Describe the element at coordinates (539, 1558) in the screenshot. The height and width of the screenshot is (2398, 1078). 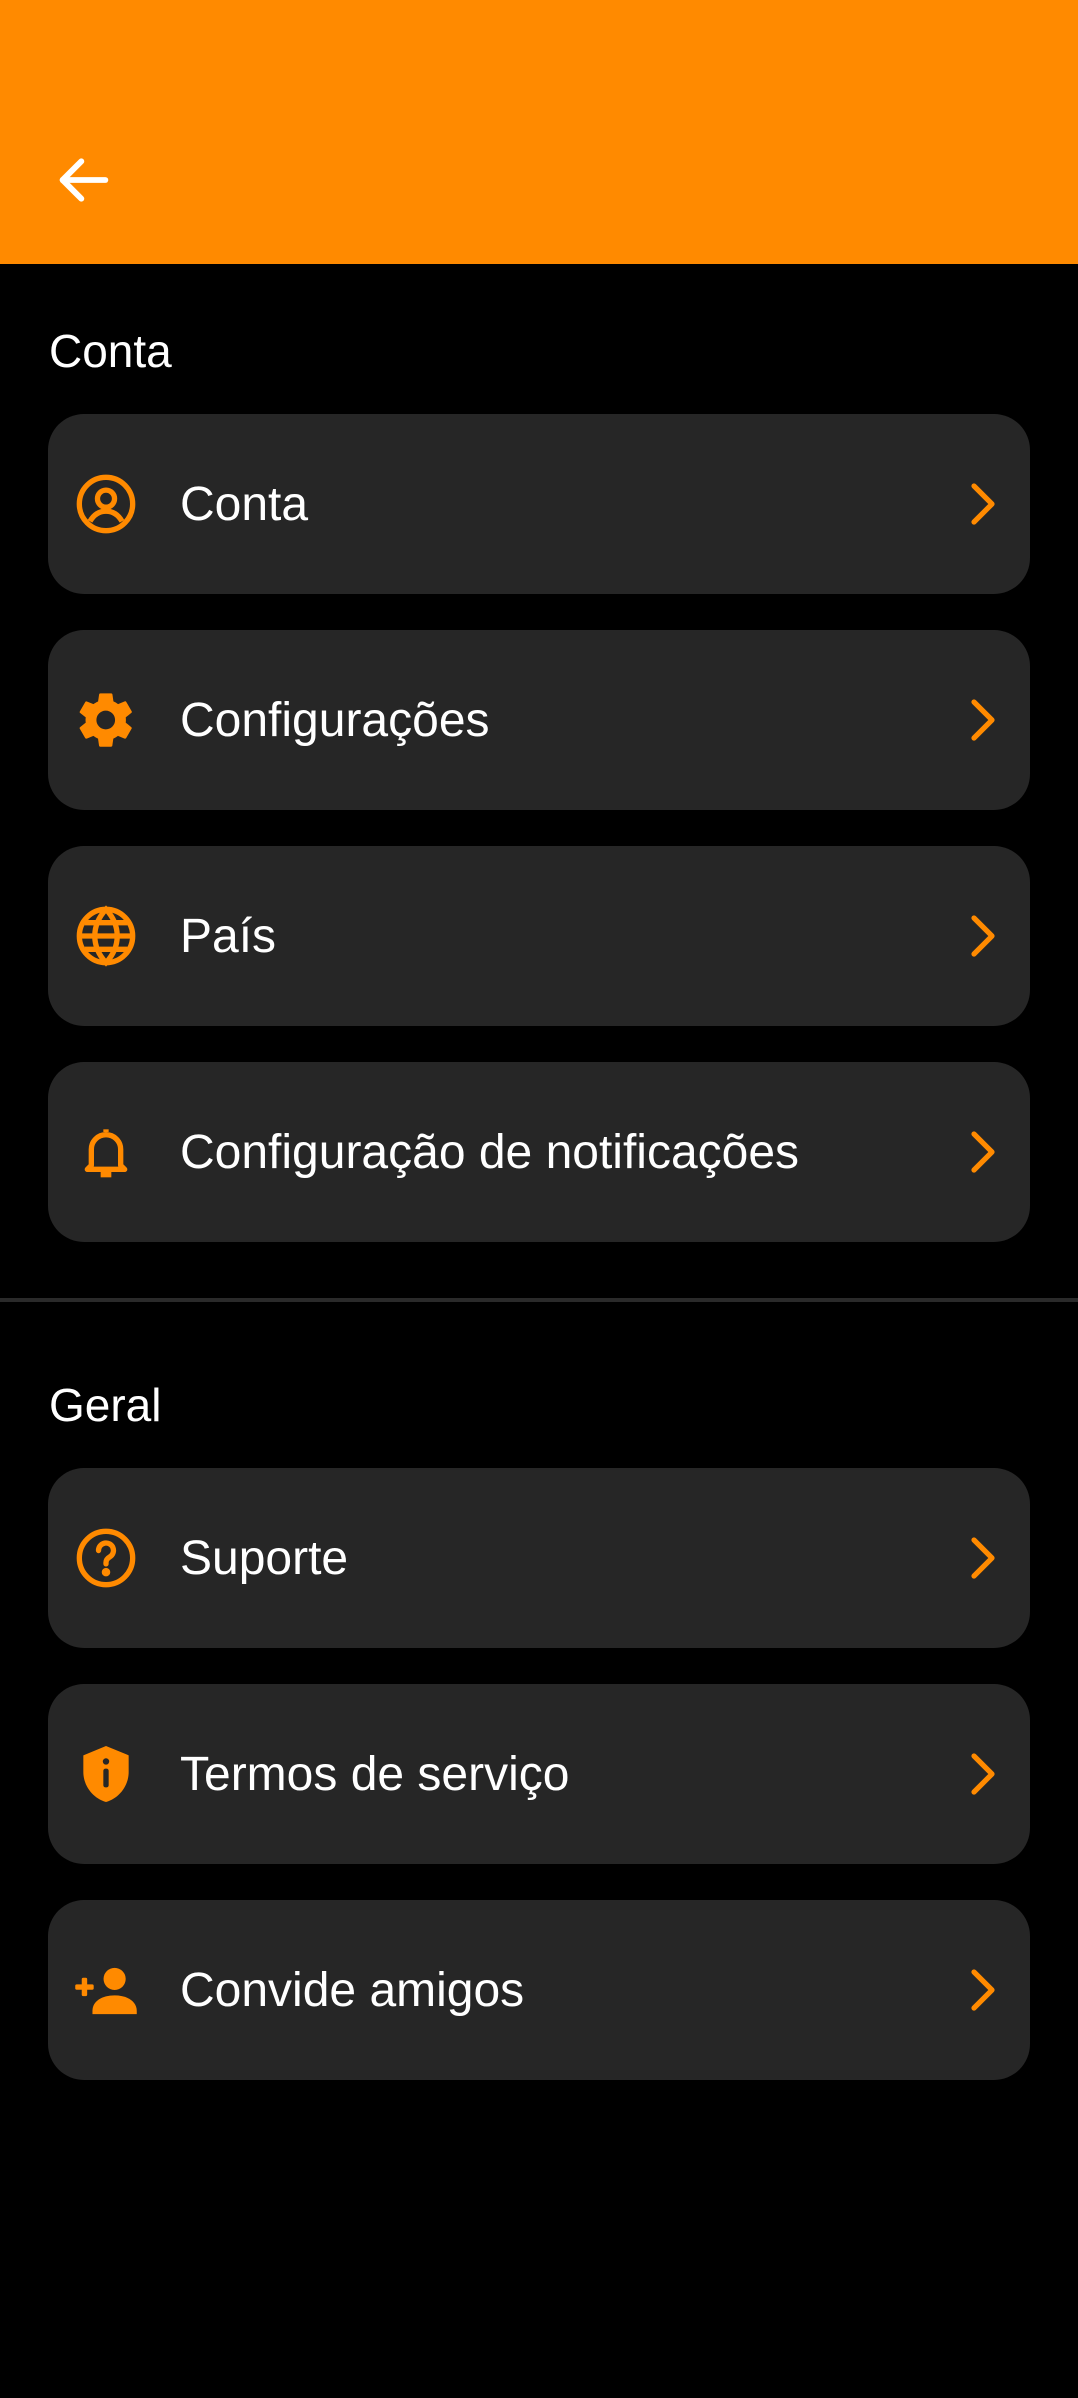
I see `menu-item-suporte: Suporte` at that location.